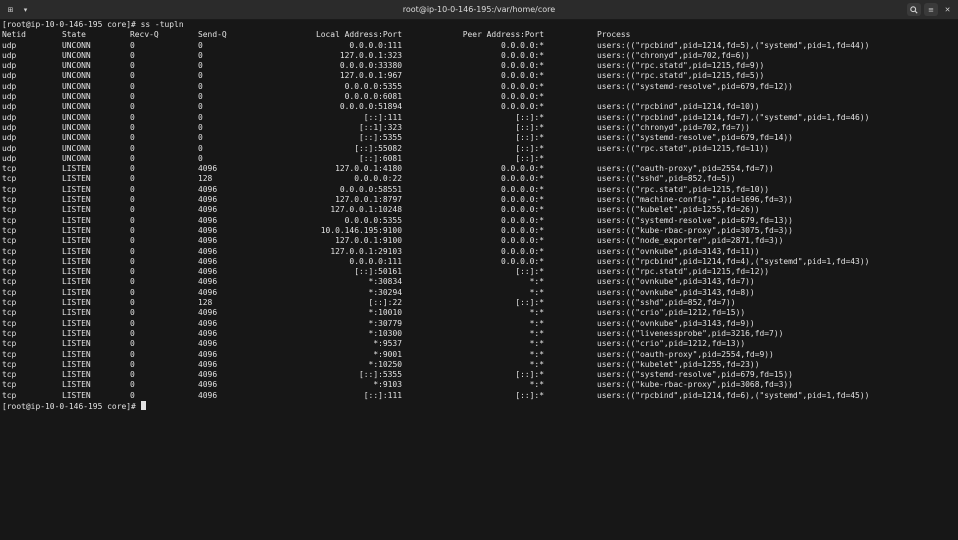 The height and width of the screenshot is (540, 958). What do you see at coordinates (673, 127) in the screenshot?
I see `process-cell: users:(("chronyd",pid=702,fd=7))` at bounding box center [673, 127].